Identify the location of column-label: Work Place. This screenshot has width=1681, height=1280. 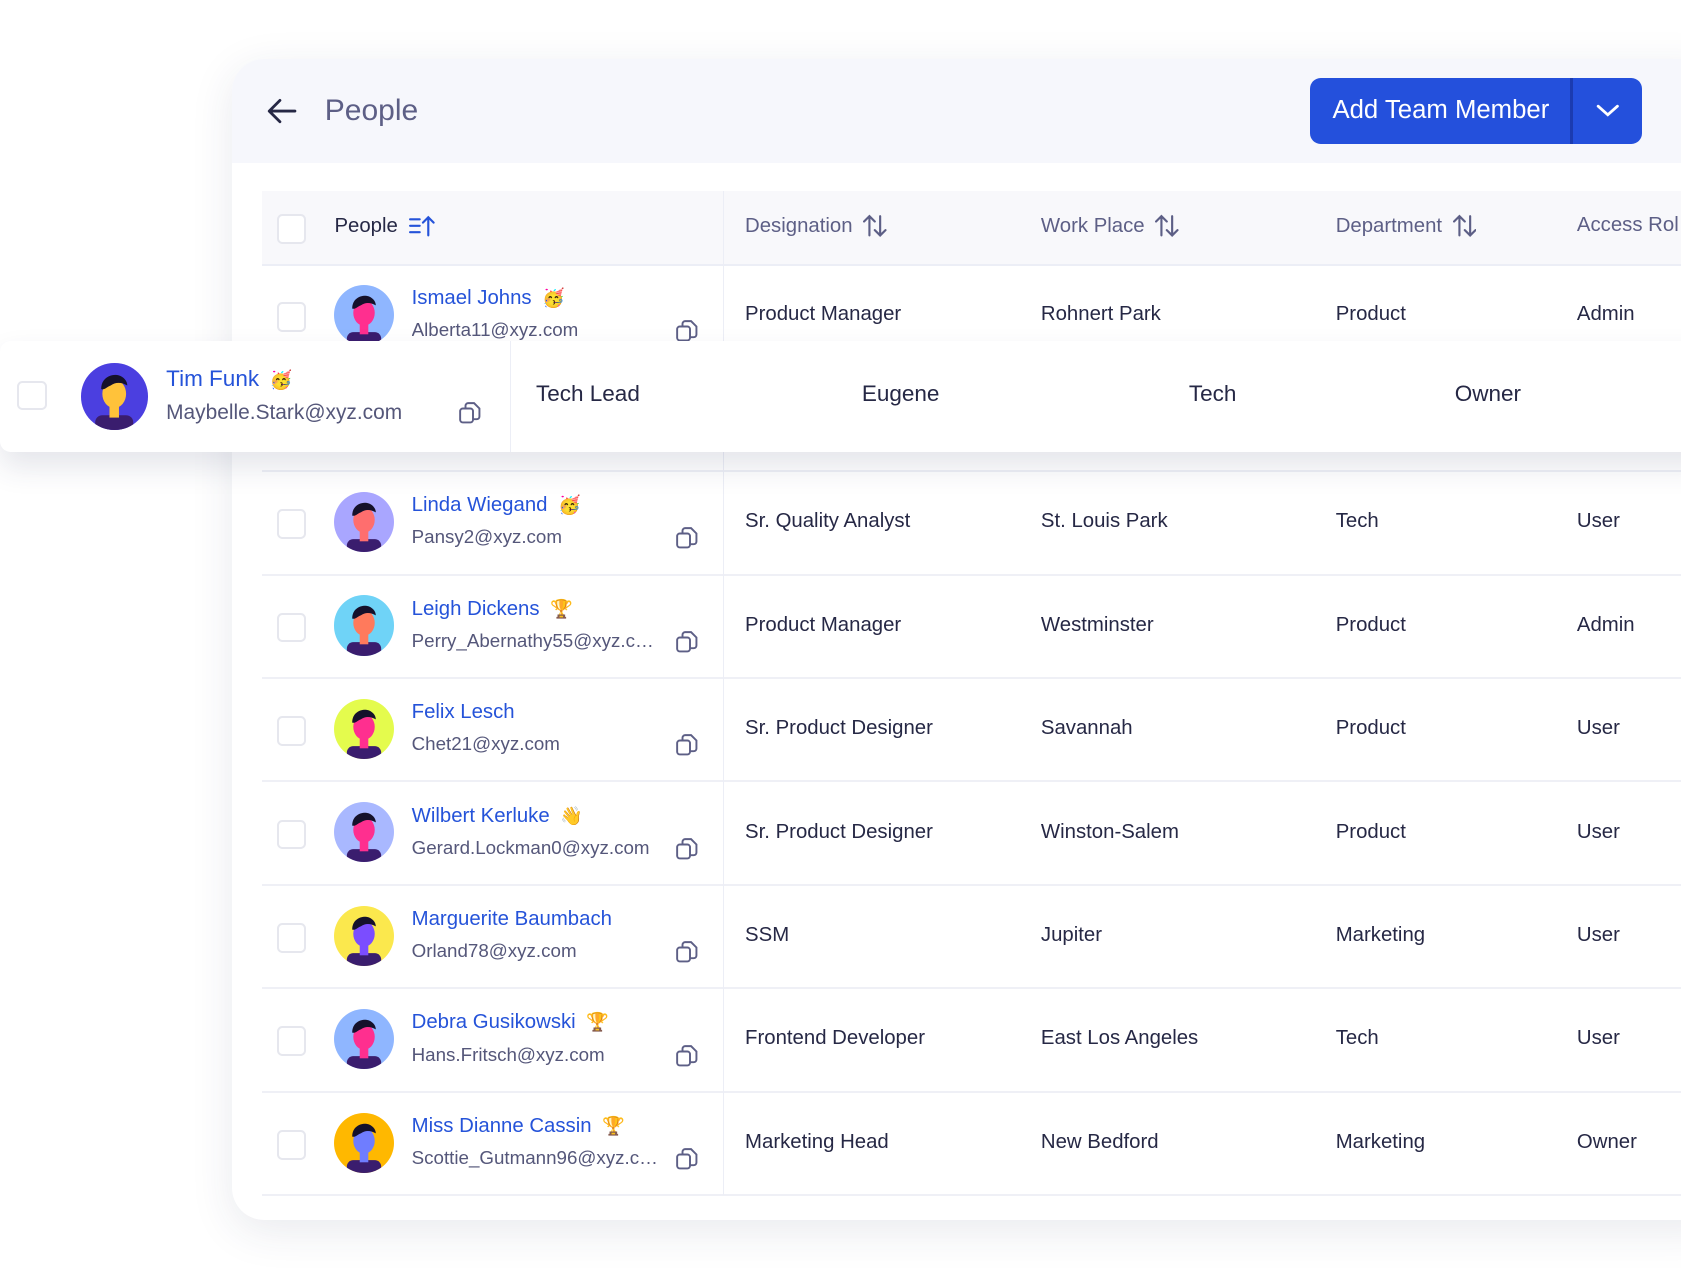
(1092, 225).